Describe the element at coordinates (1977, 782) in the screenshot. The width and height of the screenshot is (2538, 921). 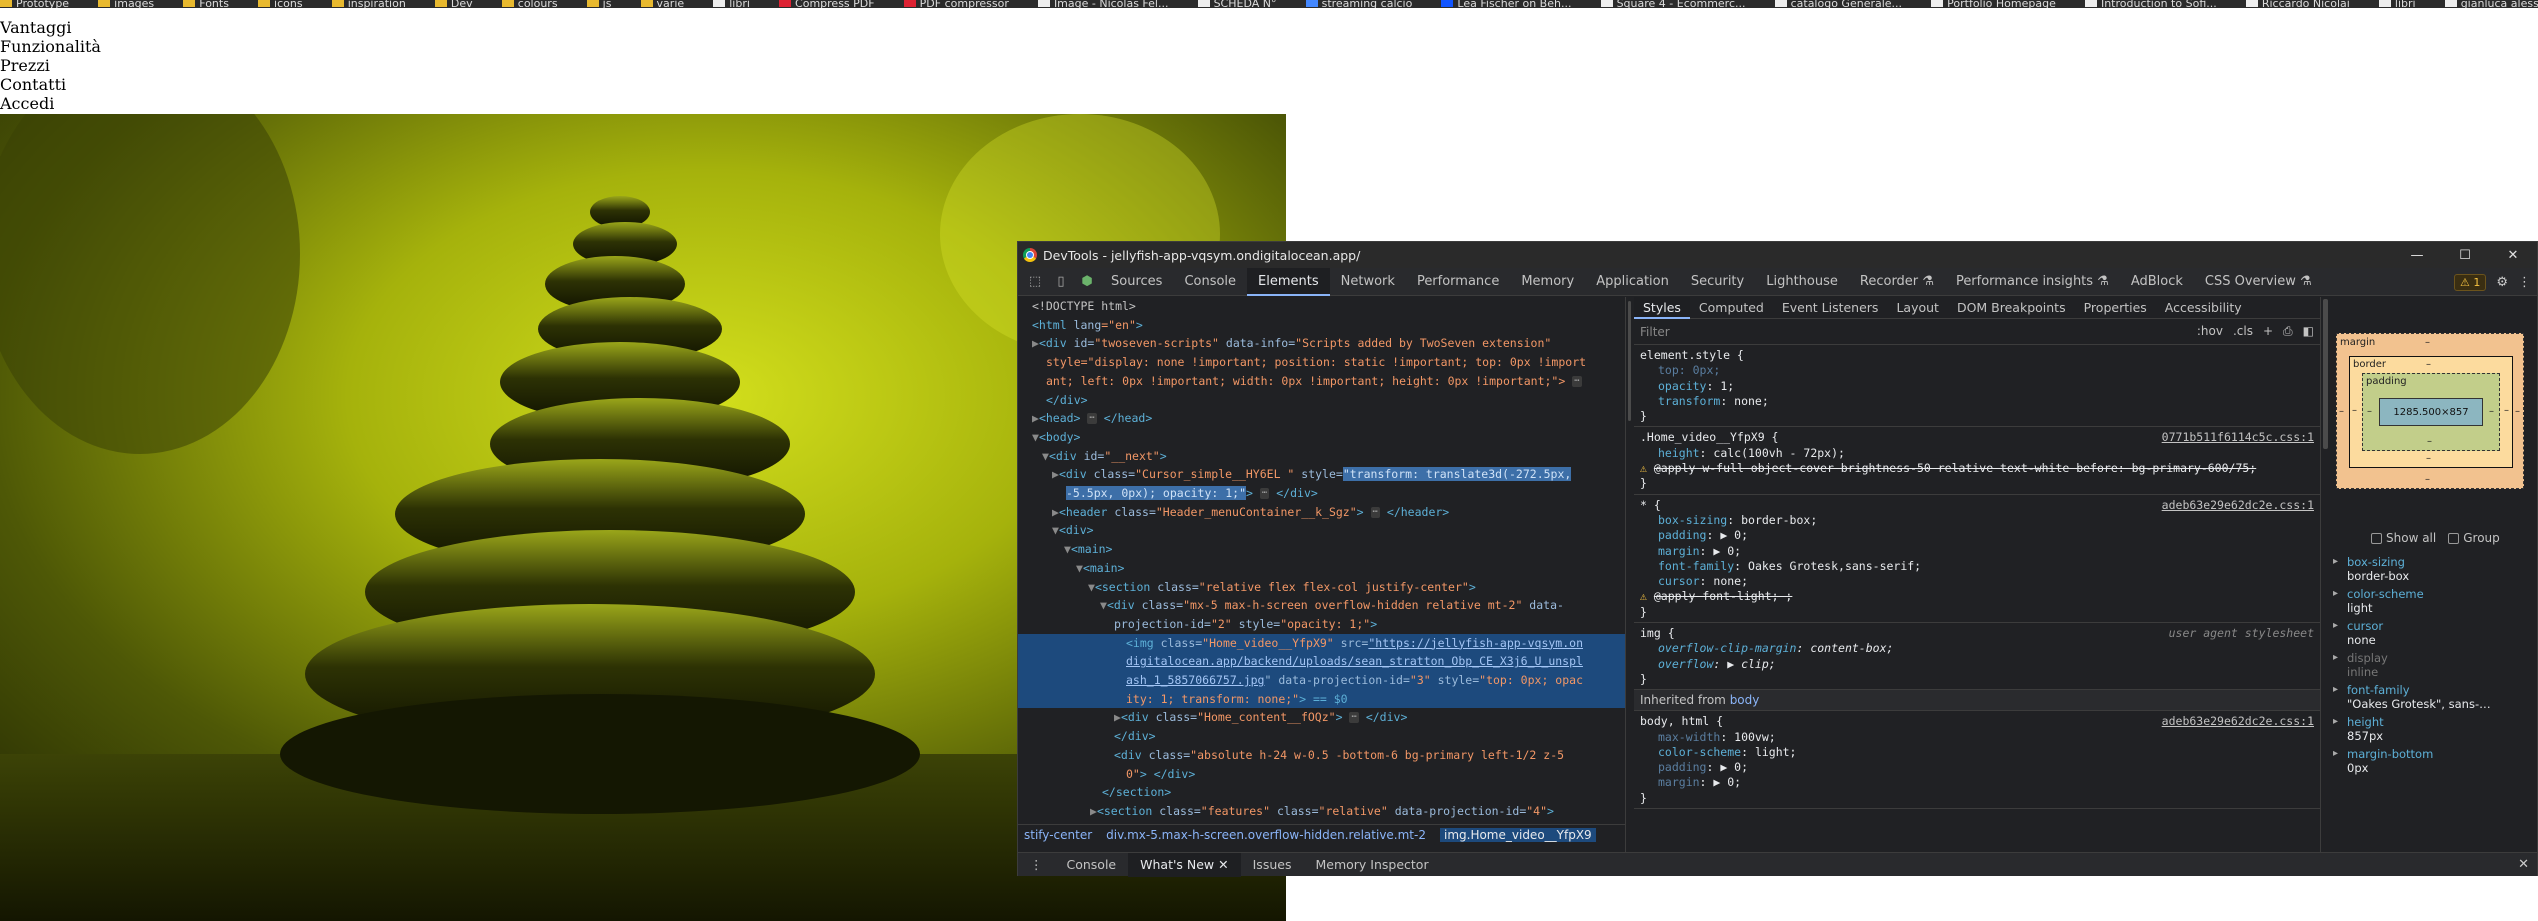
I see `css-declaration: margin: ▶ 0;` at that location.